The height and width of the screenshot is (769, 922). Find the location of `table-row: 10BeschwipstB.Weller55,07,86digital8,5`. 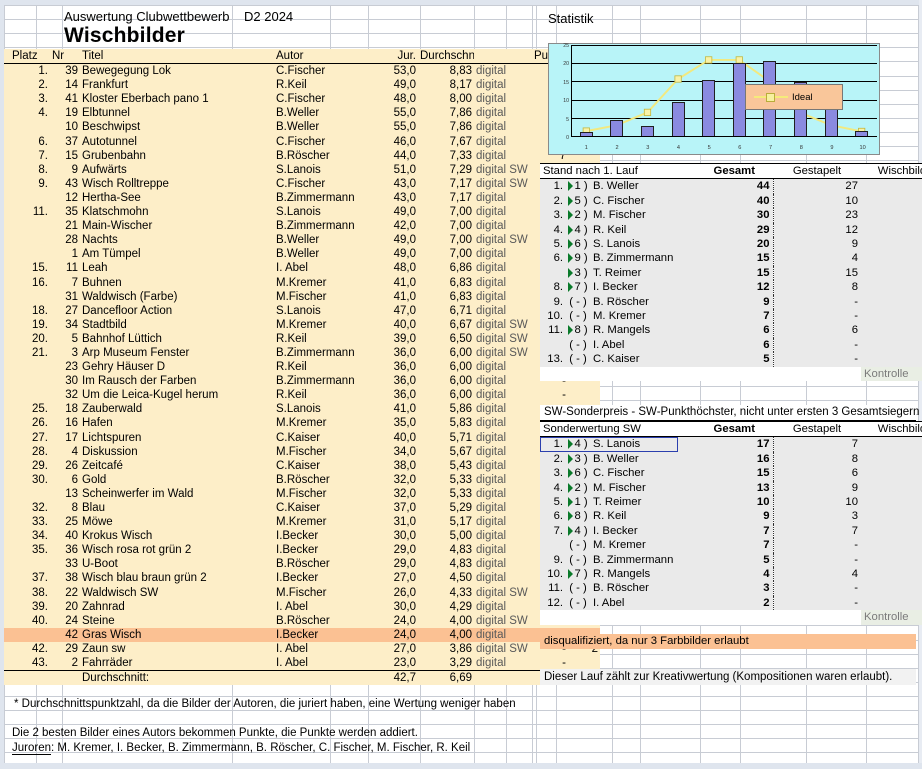

table-row: 10BeschwipstB.Weller55,07,86digital8,5 is located at coordinates (302, 127).